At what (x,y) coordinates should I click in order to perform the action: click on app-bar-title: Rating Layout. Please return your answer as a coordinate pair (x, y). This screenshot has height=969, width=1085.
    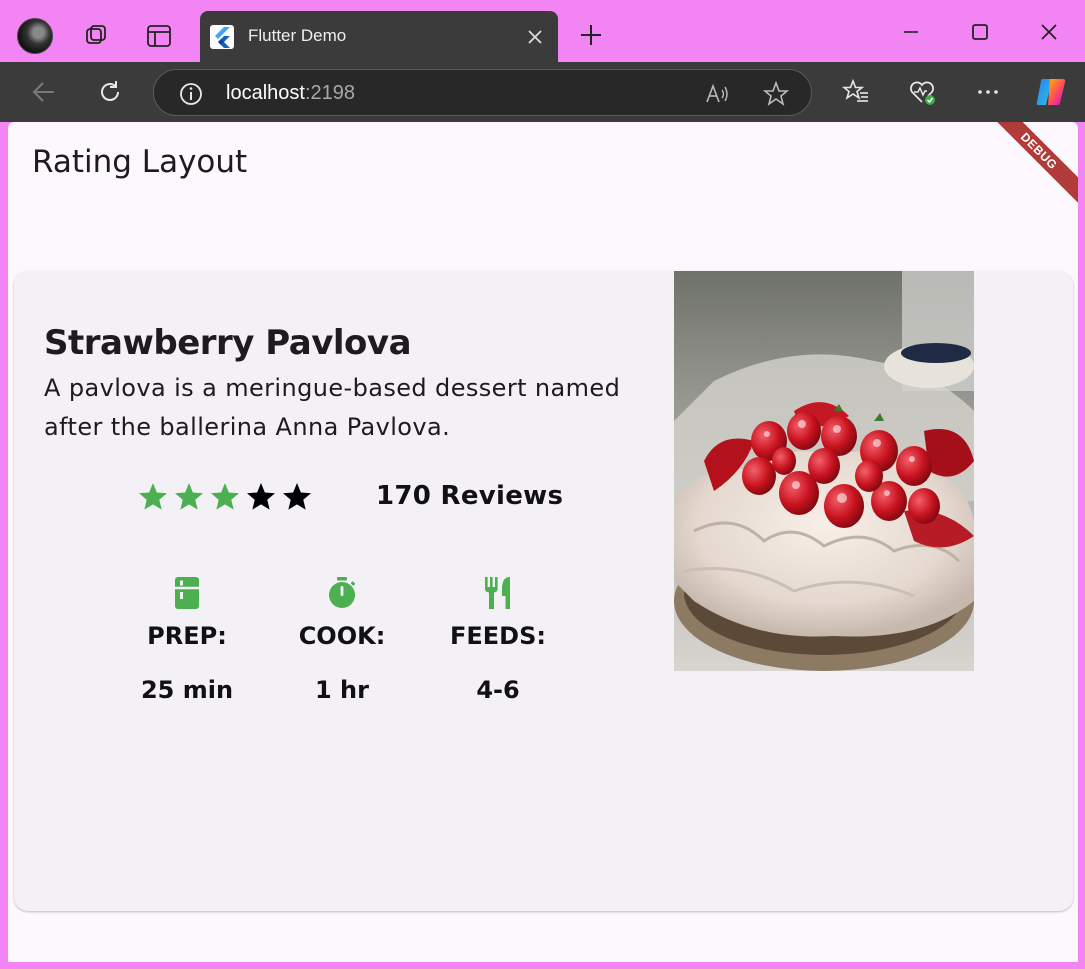
    Looking at the image, I should click on (140, 162).